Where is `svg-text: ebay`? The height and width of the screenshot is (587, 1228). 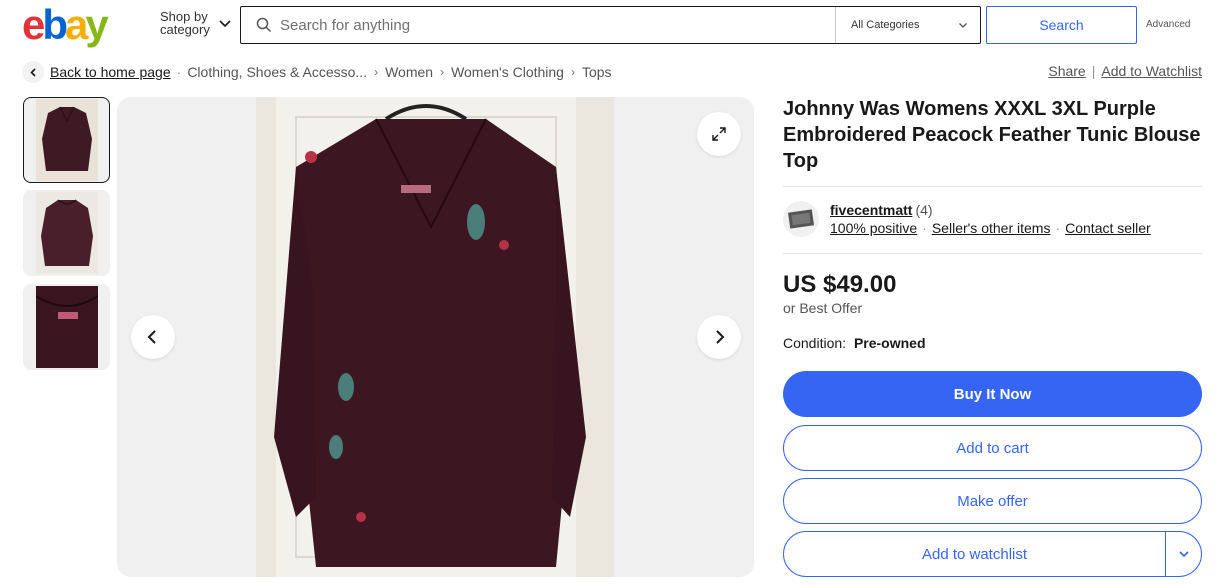
svg-text: ebay is located at coordinates (65, 25).